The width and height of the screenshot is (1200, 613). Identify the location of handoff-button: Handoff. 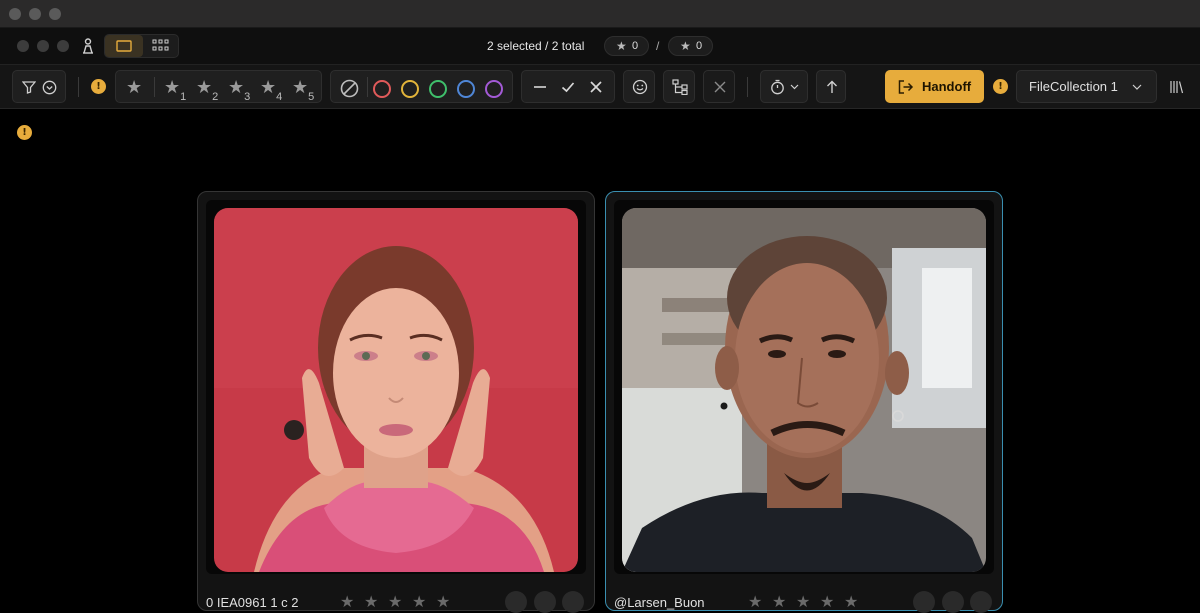
(934, 86).